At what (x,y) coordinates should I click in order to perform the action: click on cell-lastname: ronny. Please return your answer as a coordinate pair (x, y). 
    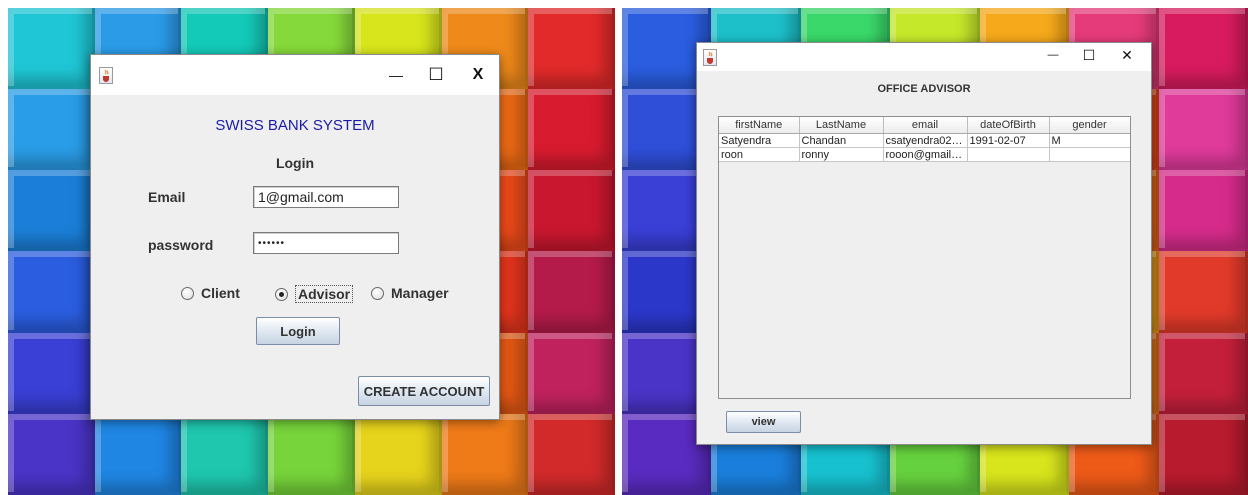
    Looking at the image, I should click on (841, 154).